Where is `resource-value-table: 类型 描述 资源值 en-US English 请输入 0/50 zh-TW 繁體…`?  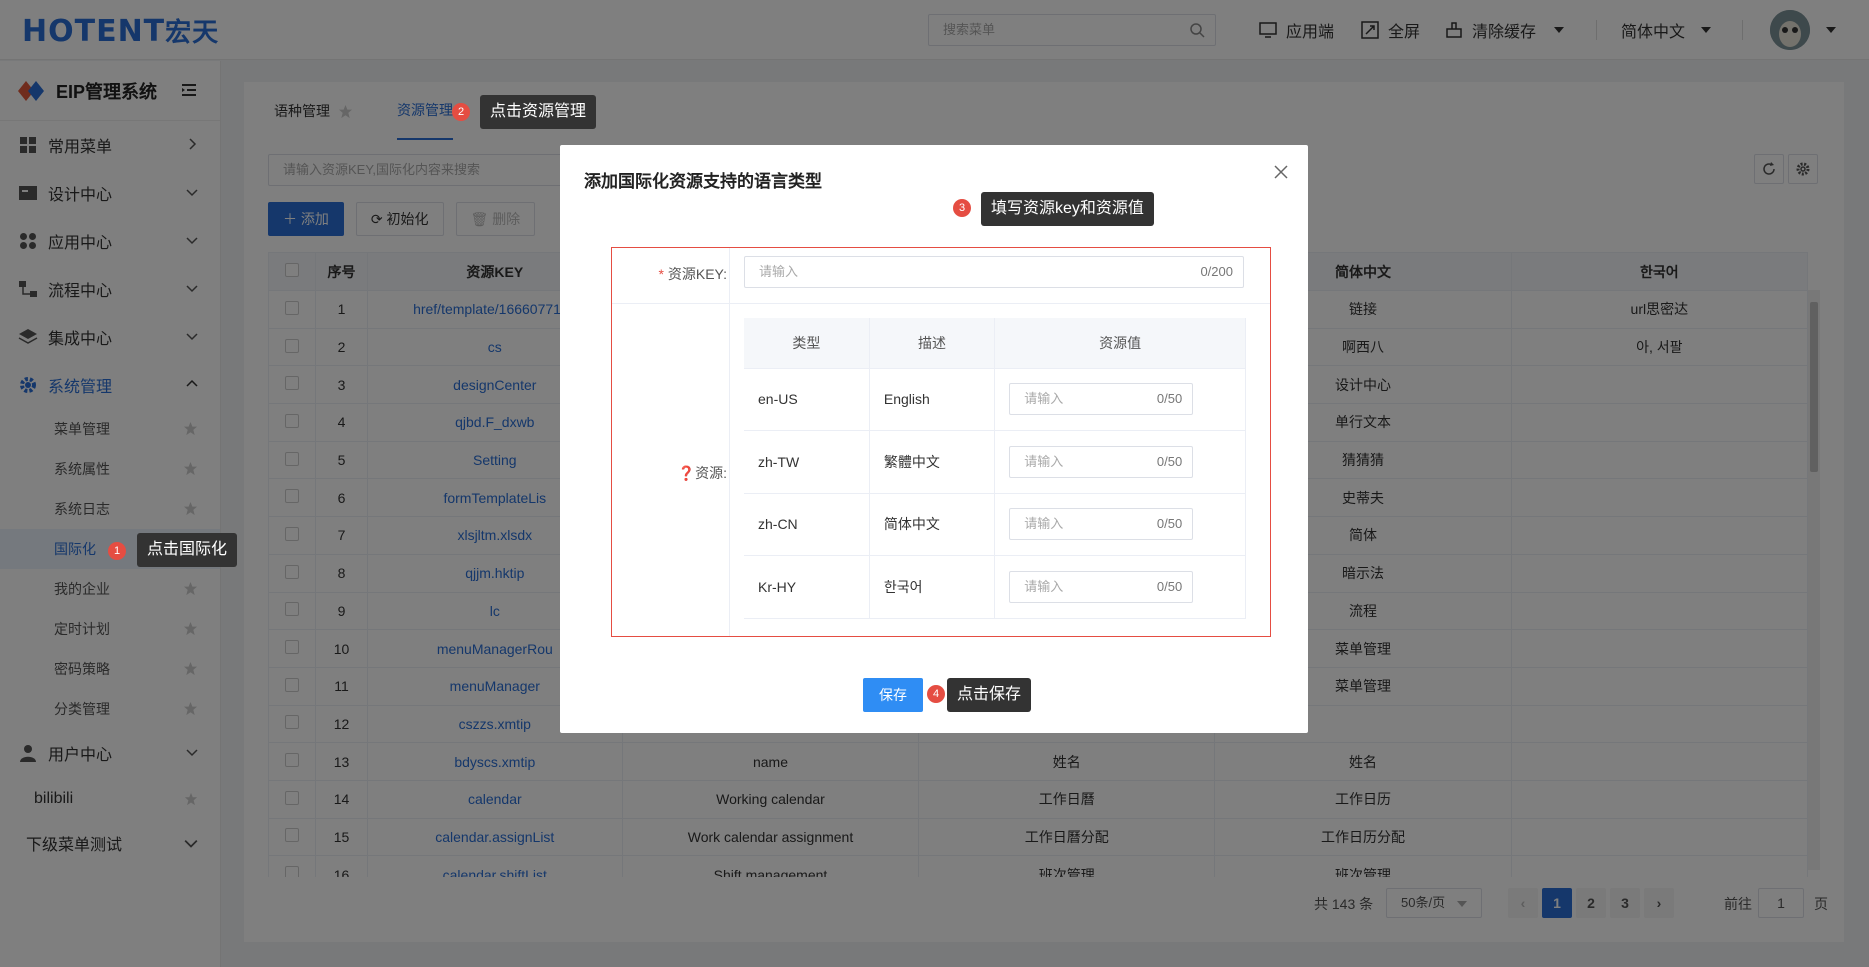
resource-value-table: 类型 描述 资源值 en-US English 请输入 0/50 zh-TW 繁體… is located at coordinates (995, 468).